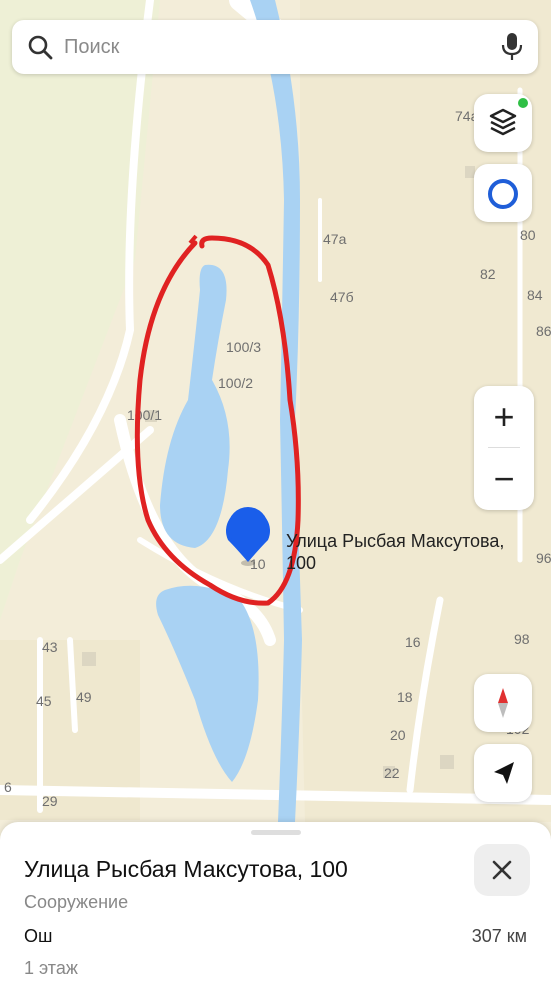 This screenshot has height=1000, width=551. I want to click on house-label: 43, so click(50, 647).